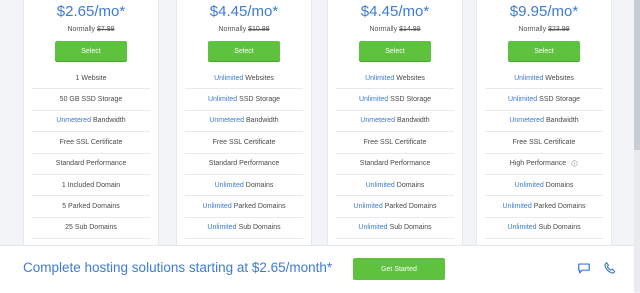  Describe the element at coordinates (584, 268) in the screenshot. I see `chat-icon` at that location.